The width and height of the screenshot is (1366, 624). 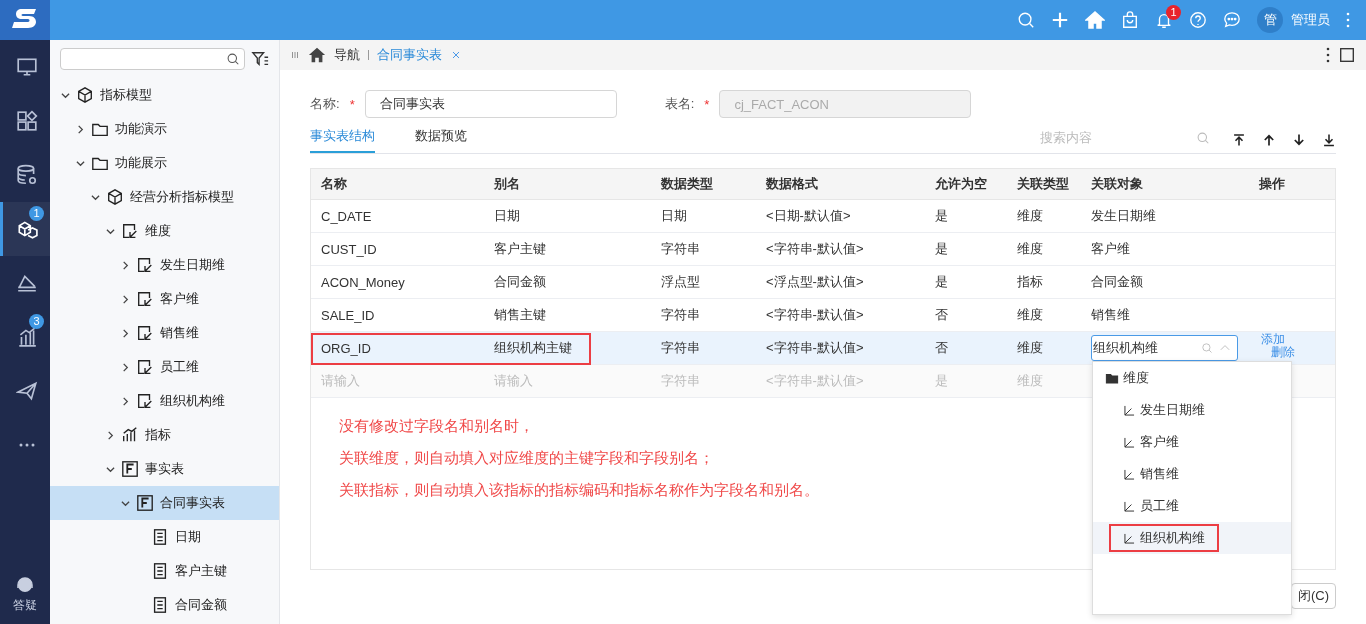 I want to click on tree-item: 员工维, so click(x=164, y=367).